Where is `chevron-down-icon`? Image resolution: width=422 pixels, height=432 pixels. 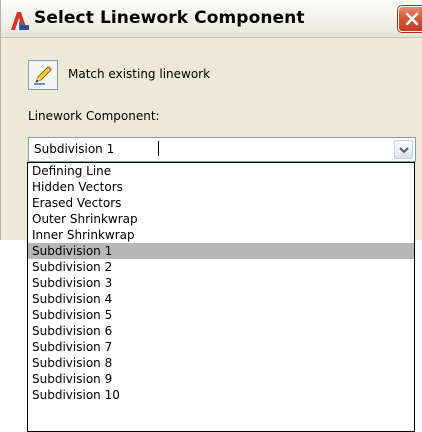 chevron-down-icon is located at coordinates (404, 150).